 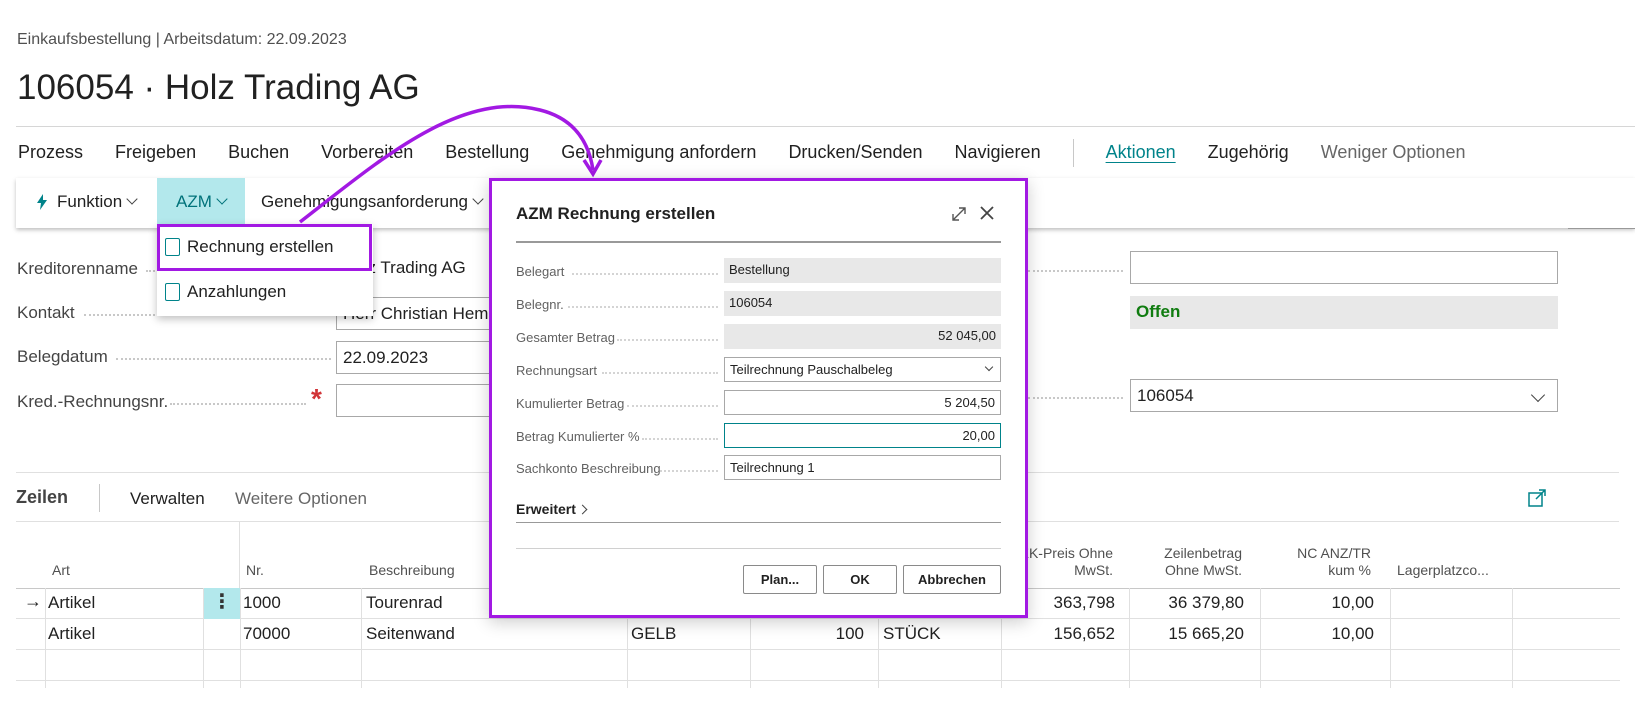 What do you see at coordinates (201, 202) in the screenshot?
I see `azm-button: AZM` at bounding box center [201, 202].